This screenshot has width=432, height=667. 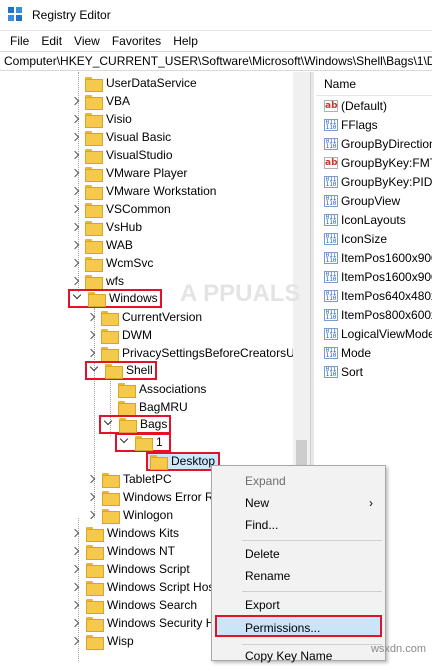 What do you see at coordinates (185, 41) in the screenshot?
I see `menu-help: Help` at bounding box center [185, 41].